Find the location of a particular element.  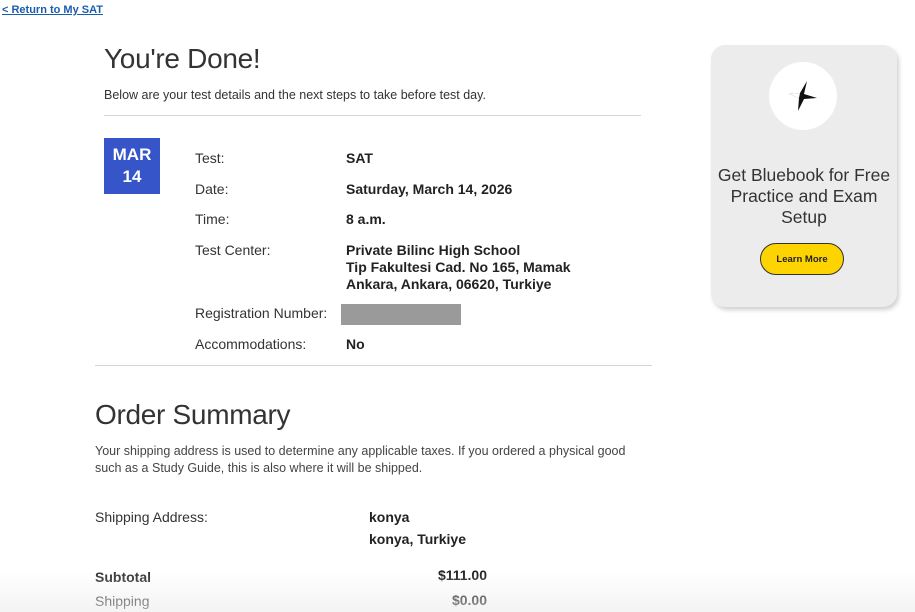

bluebook-star-icon is located at coordinates (803, 96).